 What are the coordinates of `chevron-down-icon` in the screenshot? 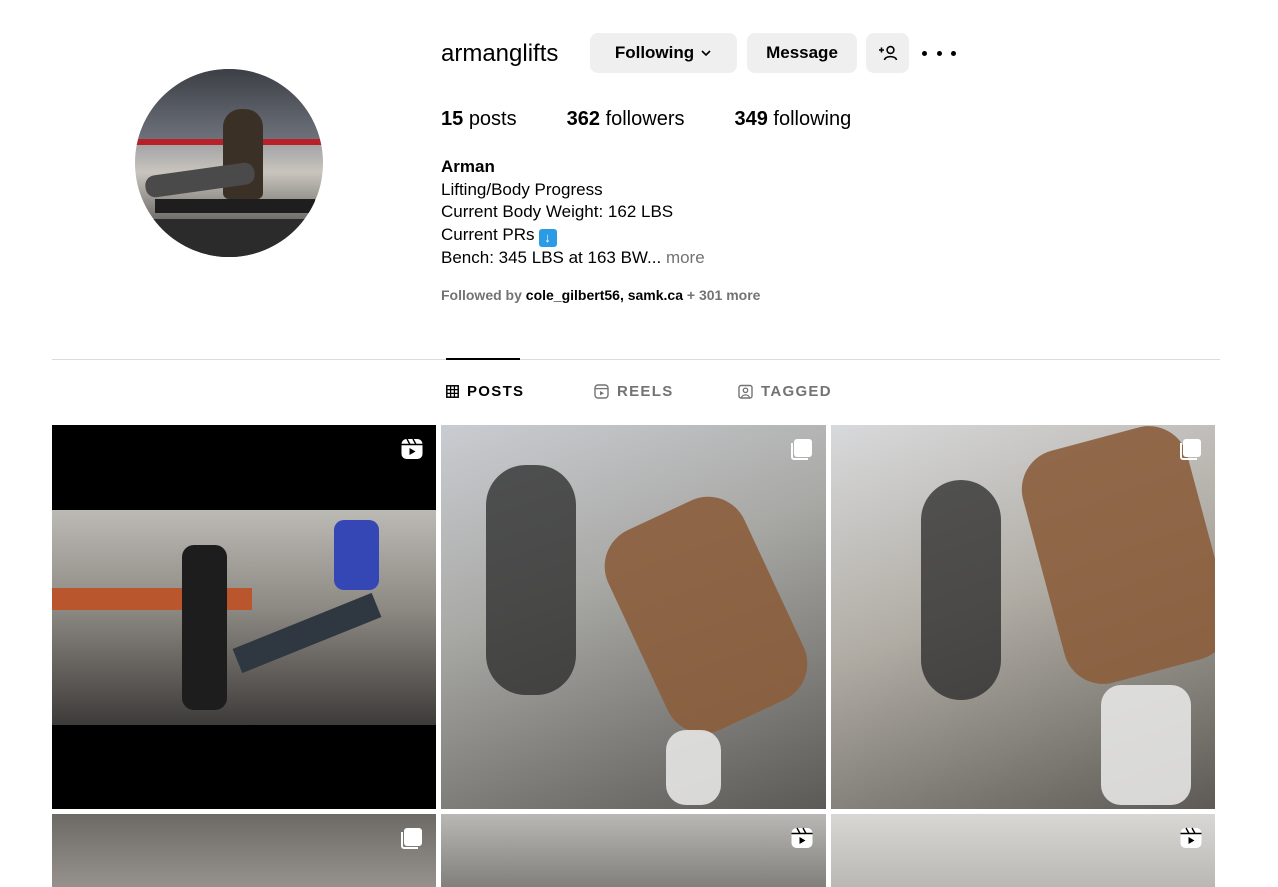 It's located at (706, 53).